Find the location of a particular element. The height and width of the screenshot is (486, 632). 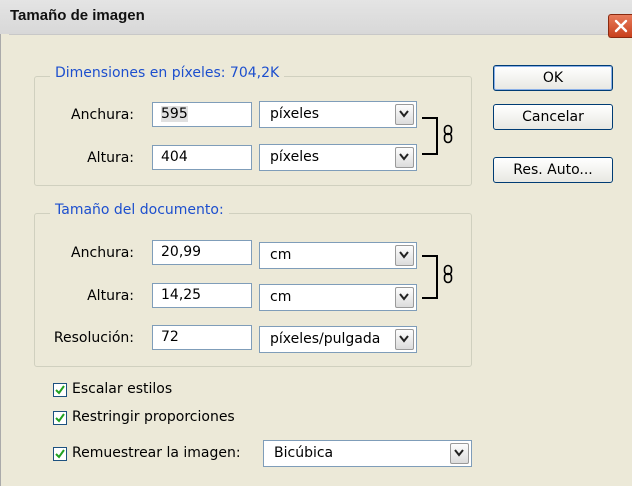

close-icon is located at coordinates (621, 26).